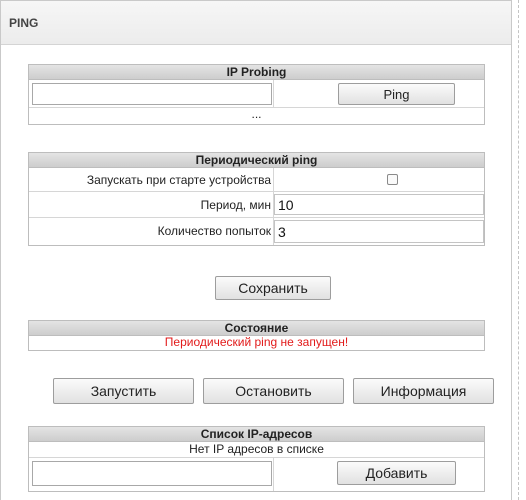 The height and width of the screenshot is (500, 526). I want to click on stop-button: Остановить, so click(273, 391).